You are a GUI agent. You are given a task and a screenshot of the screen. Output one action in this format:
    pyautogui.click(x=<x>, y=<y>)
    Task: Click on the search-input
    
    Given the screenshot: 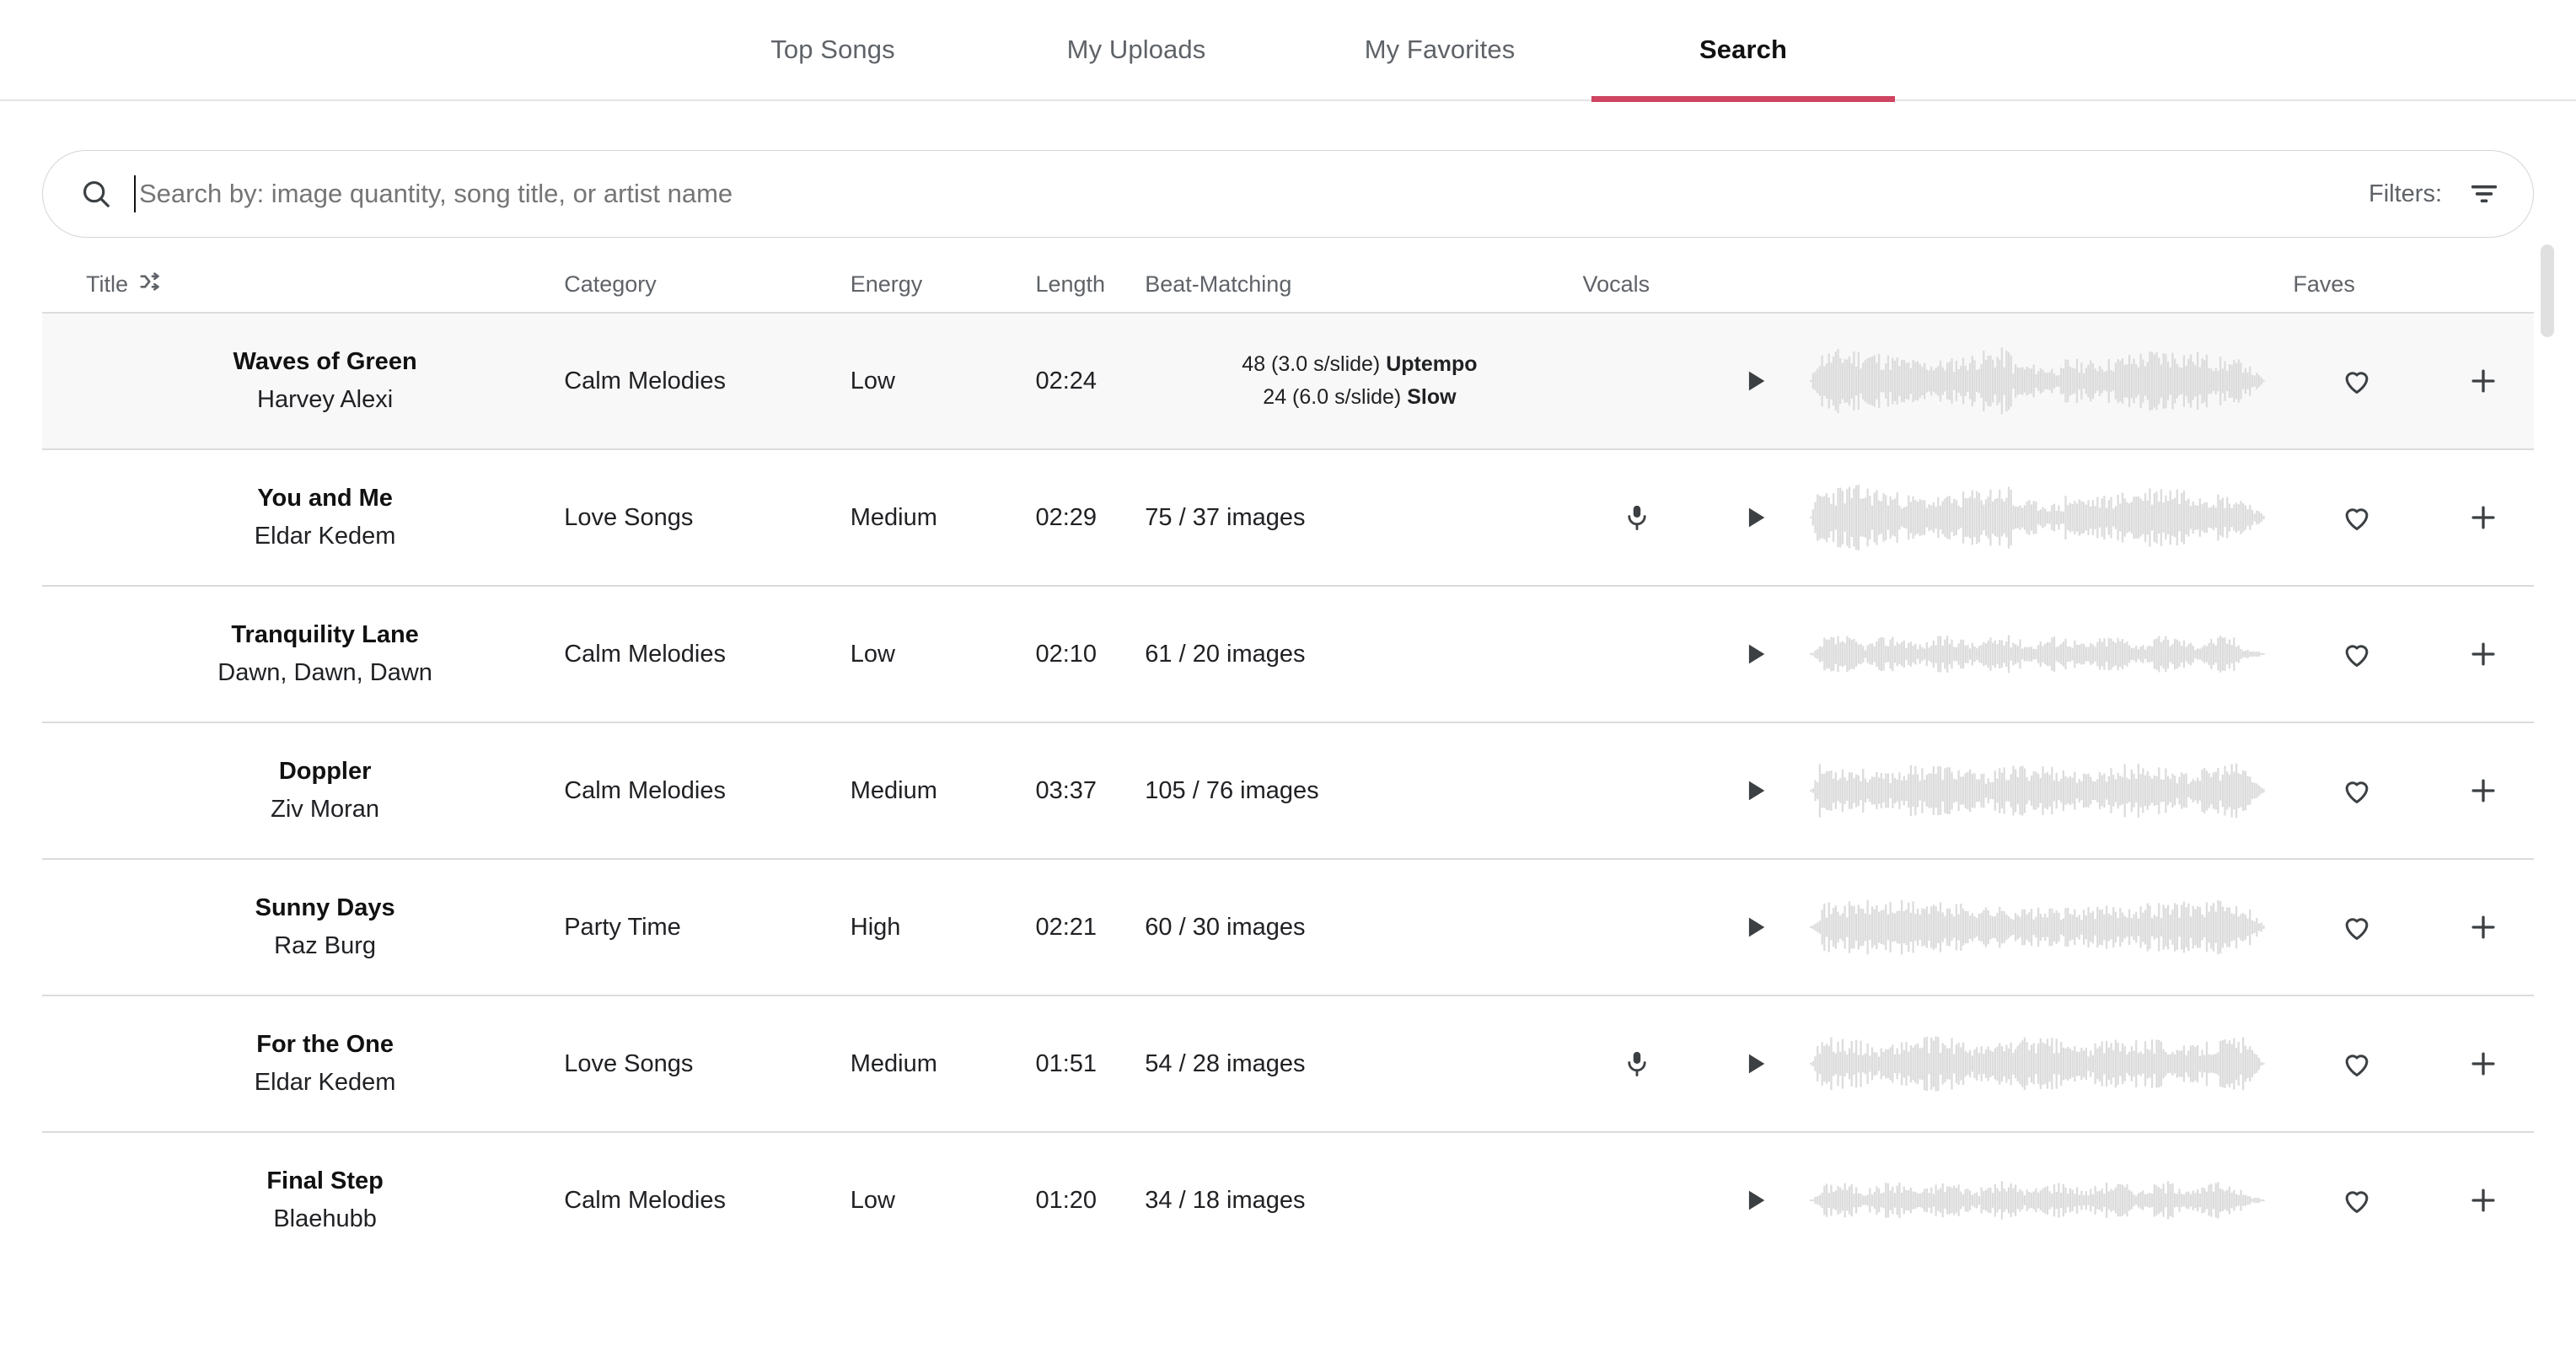 What is the action you would take?
    pyautogui.click(x=1254, y=194)
    